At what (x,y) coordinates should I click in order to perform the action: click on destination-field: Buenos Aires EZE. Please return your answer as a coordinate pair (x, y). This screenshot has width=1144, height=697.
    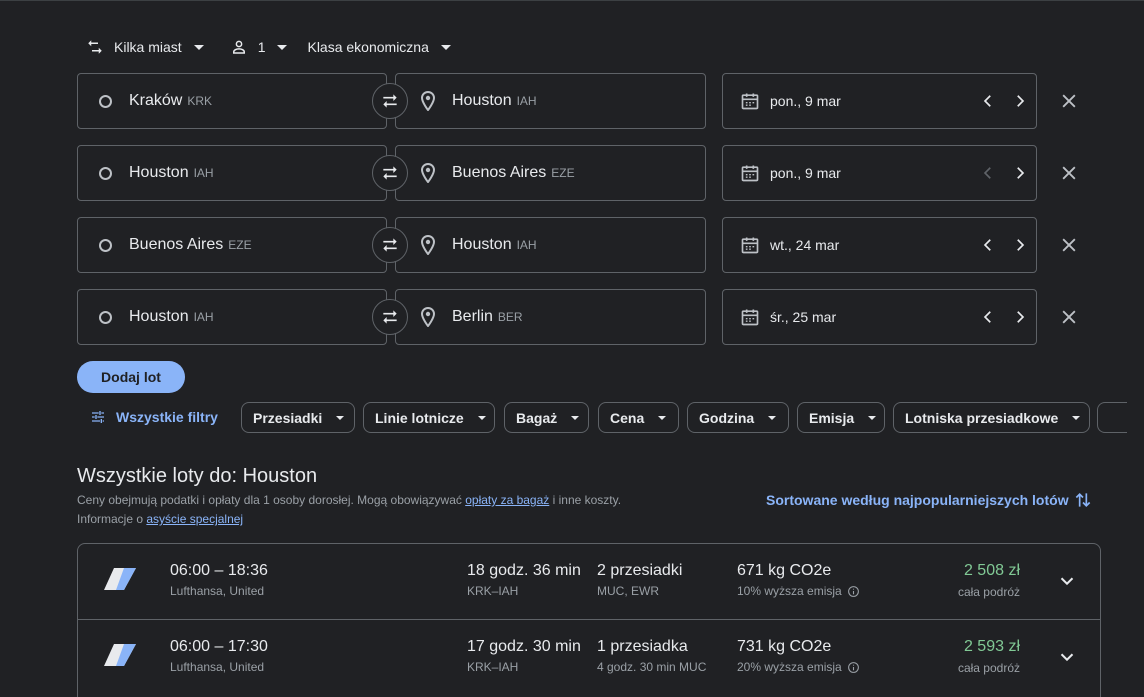
    Looking at the image, I should click on (550, 173).